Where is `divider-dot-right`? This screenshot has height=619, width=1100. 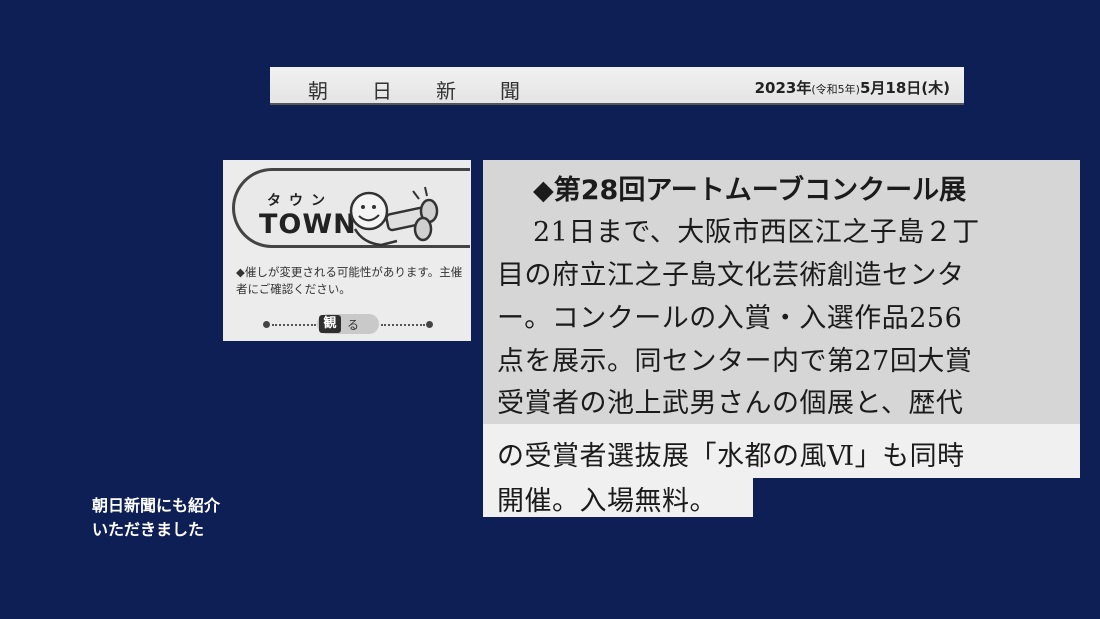 divider-dot-right is located at coordinates (429, 324).